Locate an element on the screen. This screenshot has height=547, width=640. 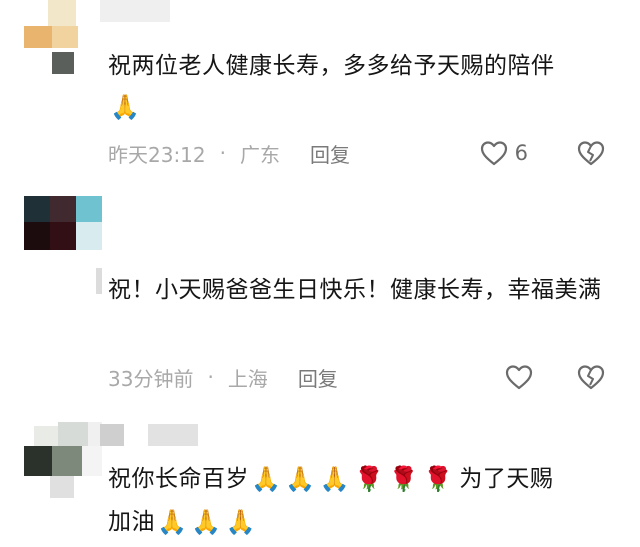
comment-location: 上海 is located at coordinates (247, 378).